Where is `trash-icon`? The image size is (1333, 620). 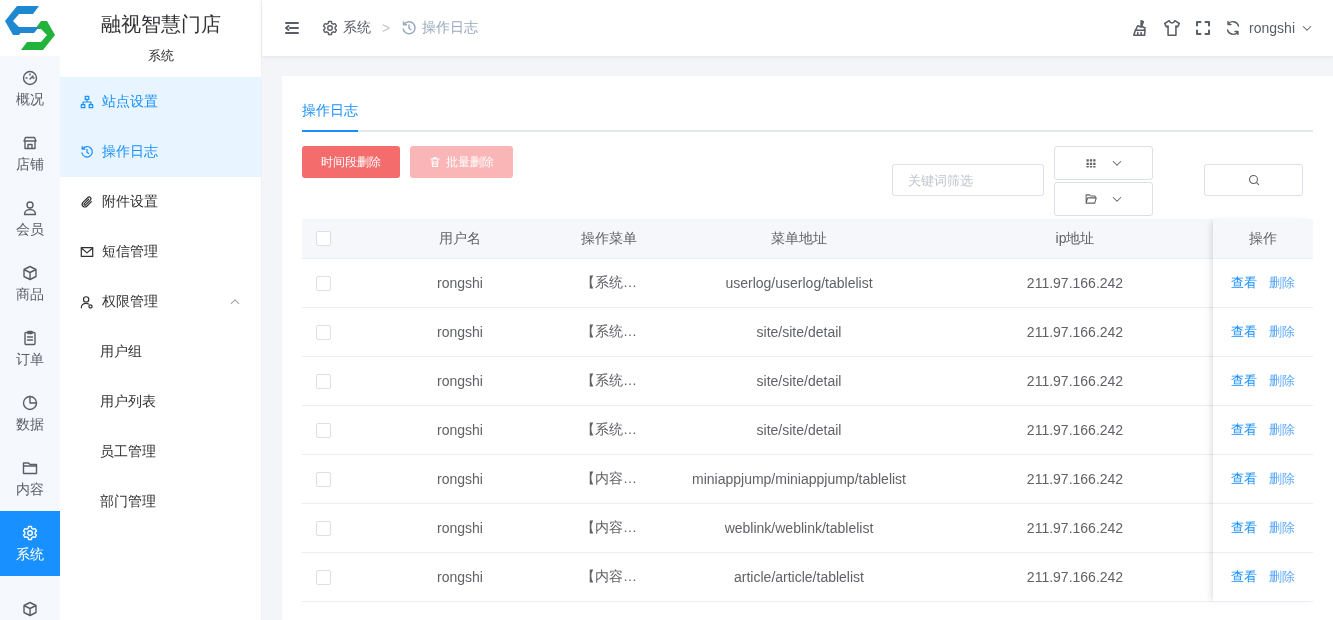 trash-icon is located at coordinates (435, 162).